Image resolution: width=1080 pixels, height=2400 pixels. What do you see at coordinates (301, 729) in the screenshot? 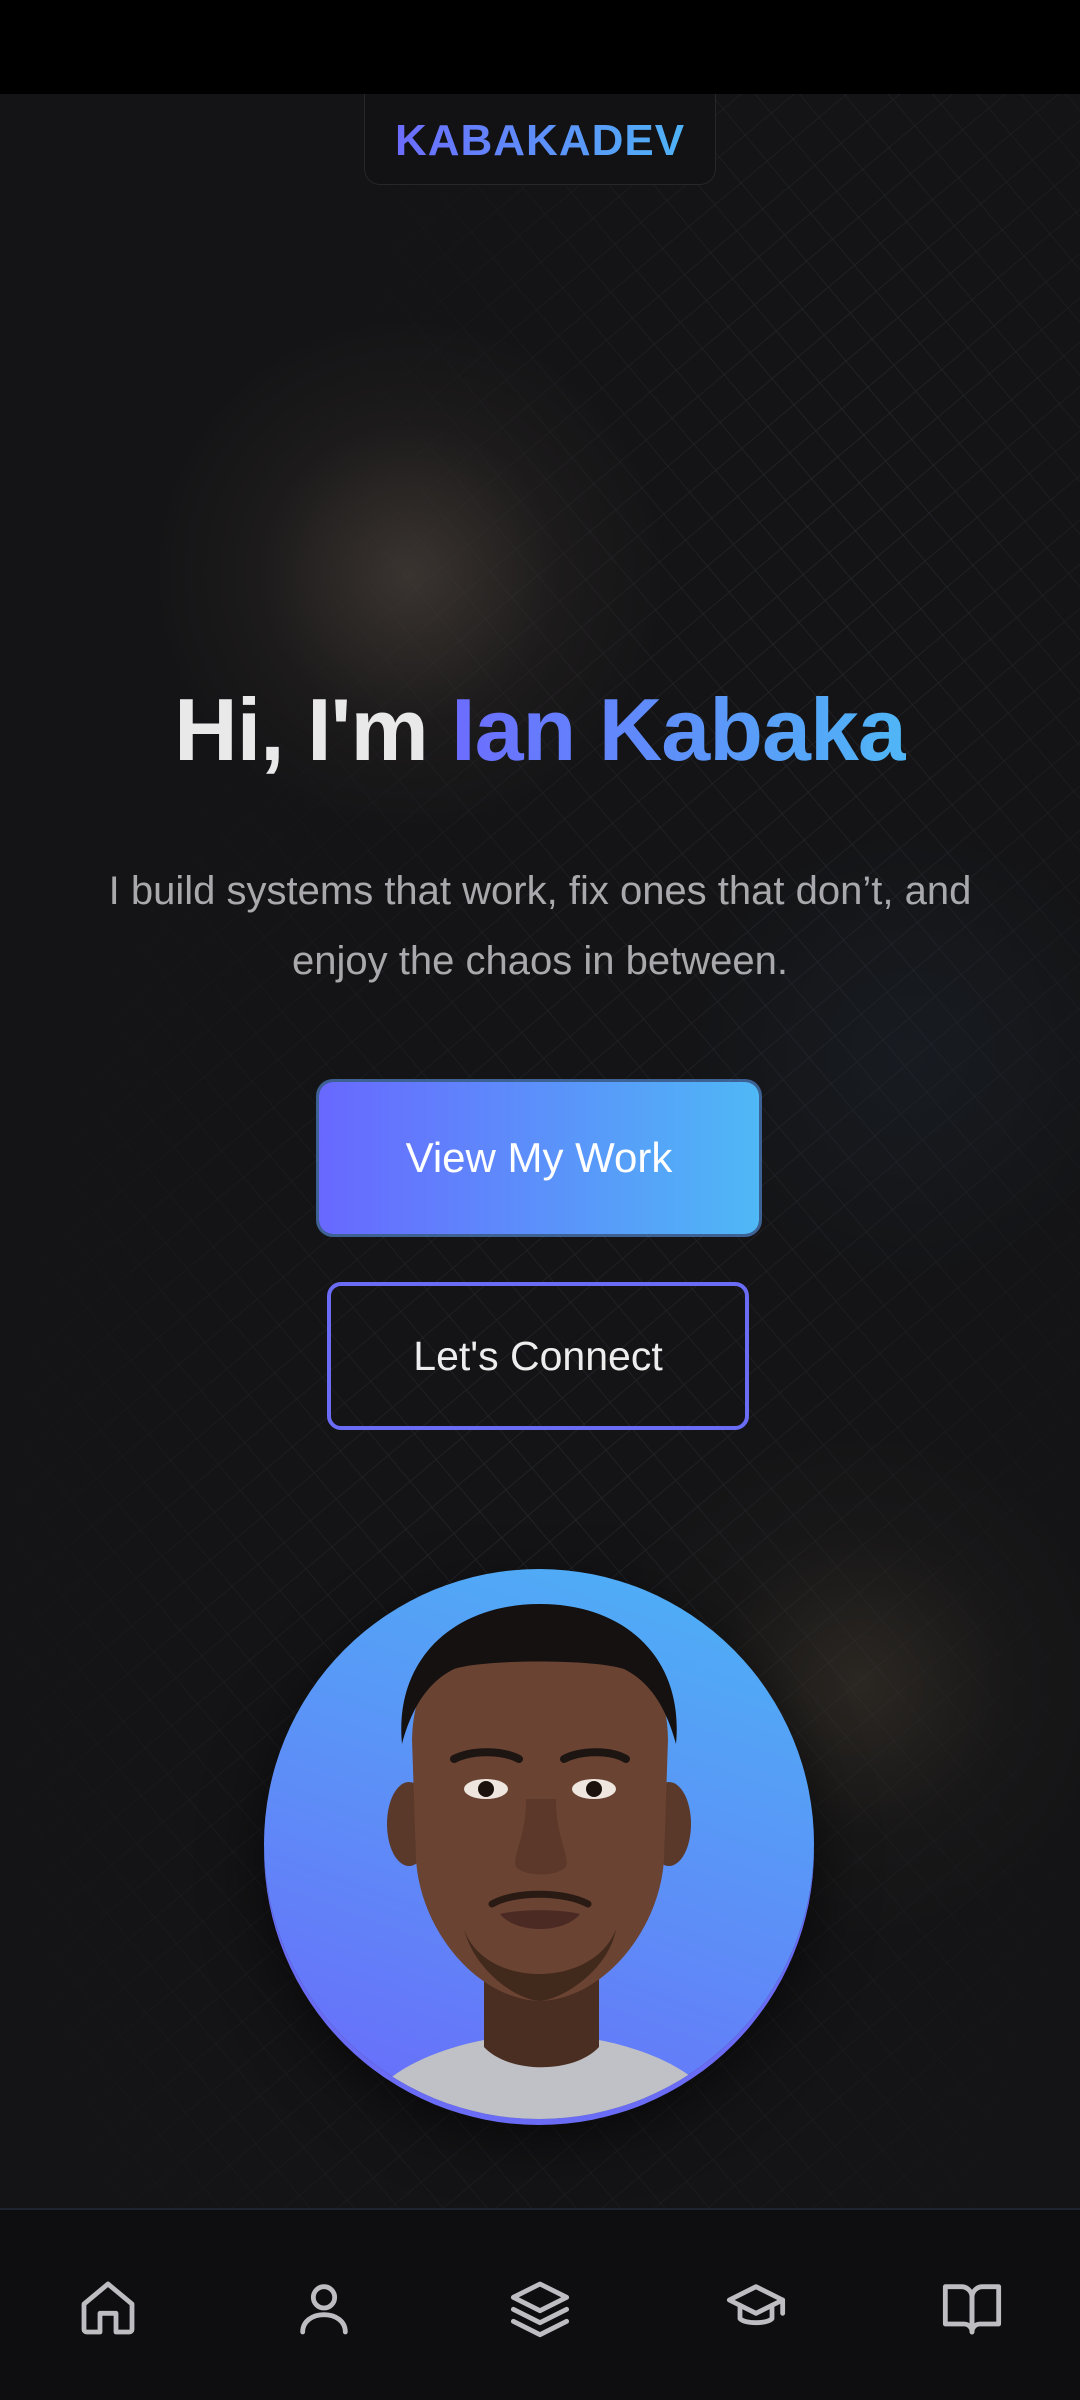
I see `hero-greeting: Hi, I'm` at bounding box center [301, 729].